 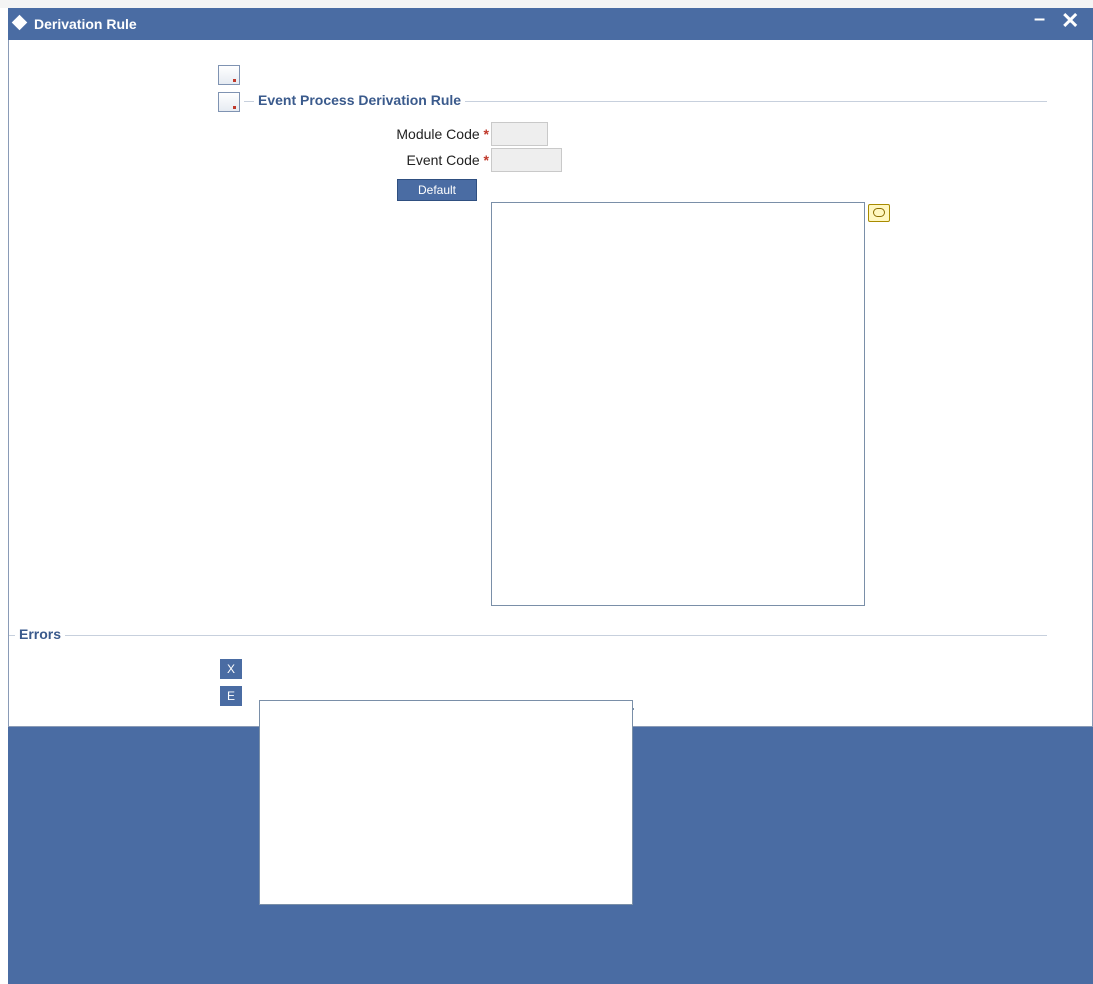 I want to click on diamond-icon, so click(x=19, y=22).